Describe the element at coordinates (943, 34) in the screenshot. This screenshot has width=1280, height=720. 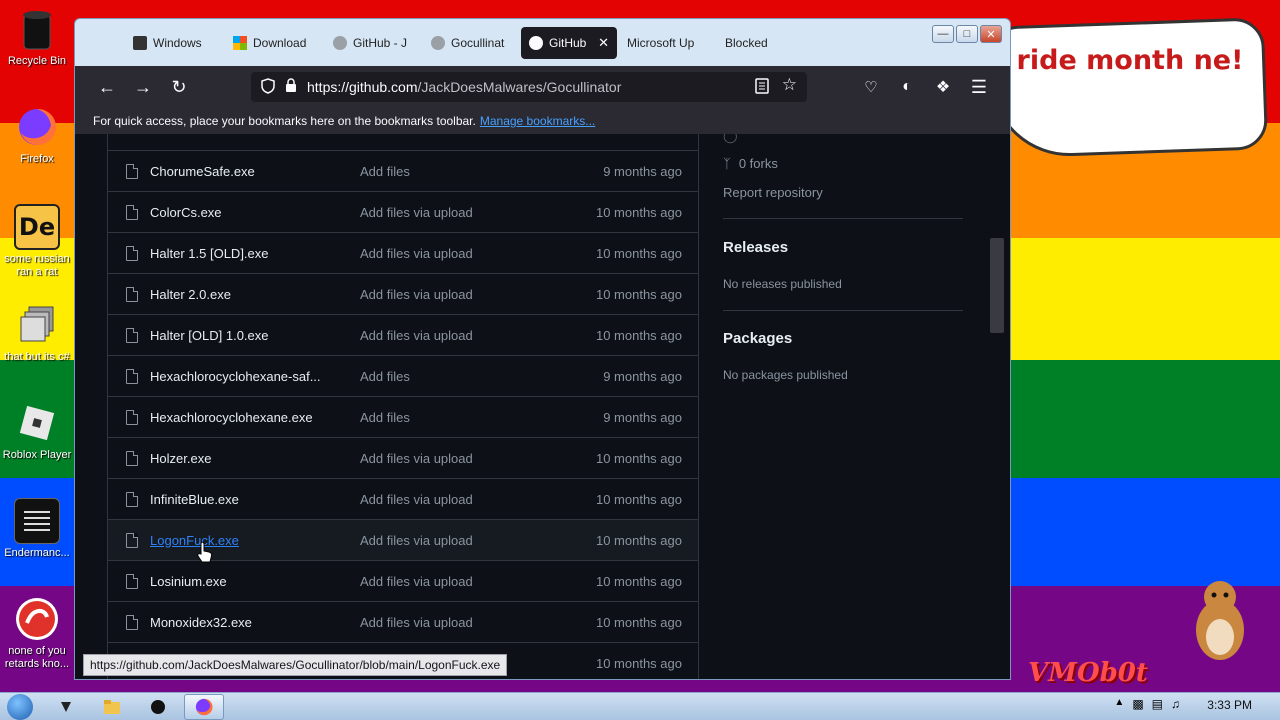
I see `minimize-button: —` at that location.